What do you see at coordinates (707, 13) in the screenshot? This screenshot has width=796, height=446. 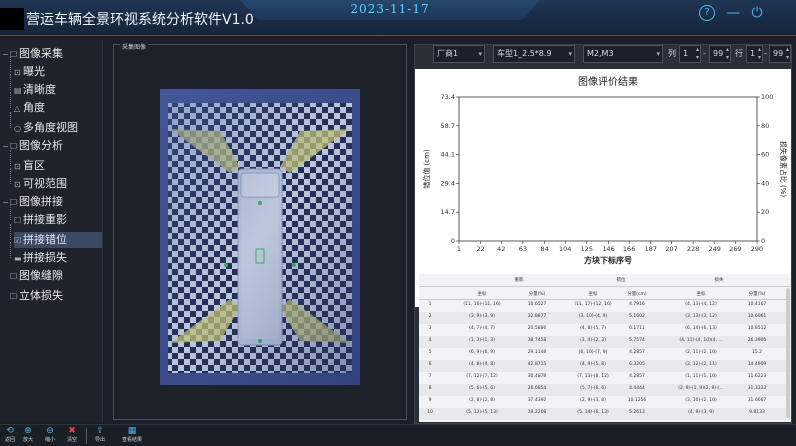 I see `help-icon: ?` at bounding box center [707, 13].